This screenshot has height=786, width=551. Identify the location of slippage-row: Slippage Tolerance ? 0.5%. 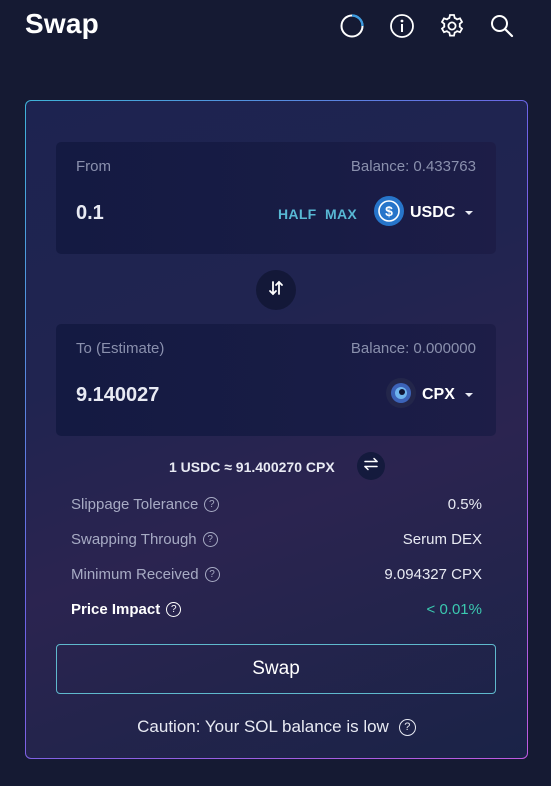
(276, 507).